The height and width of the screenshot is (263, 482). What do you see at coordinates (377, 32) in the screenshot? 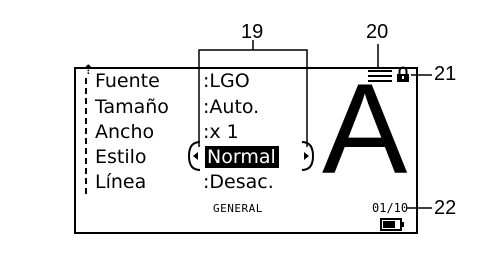
I see `callout-20: 20` at bounding box center [377, 32].